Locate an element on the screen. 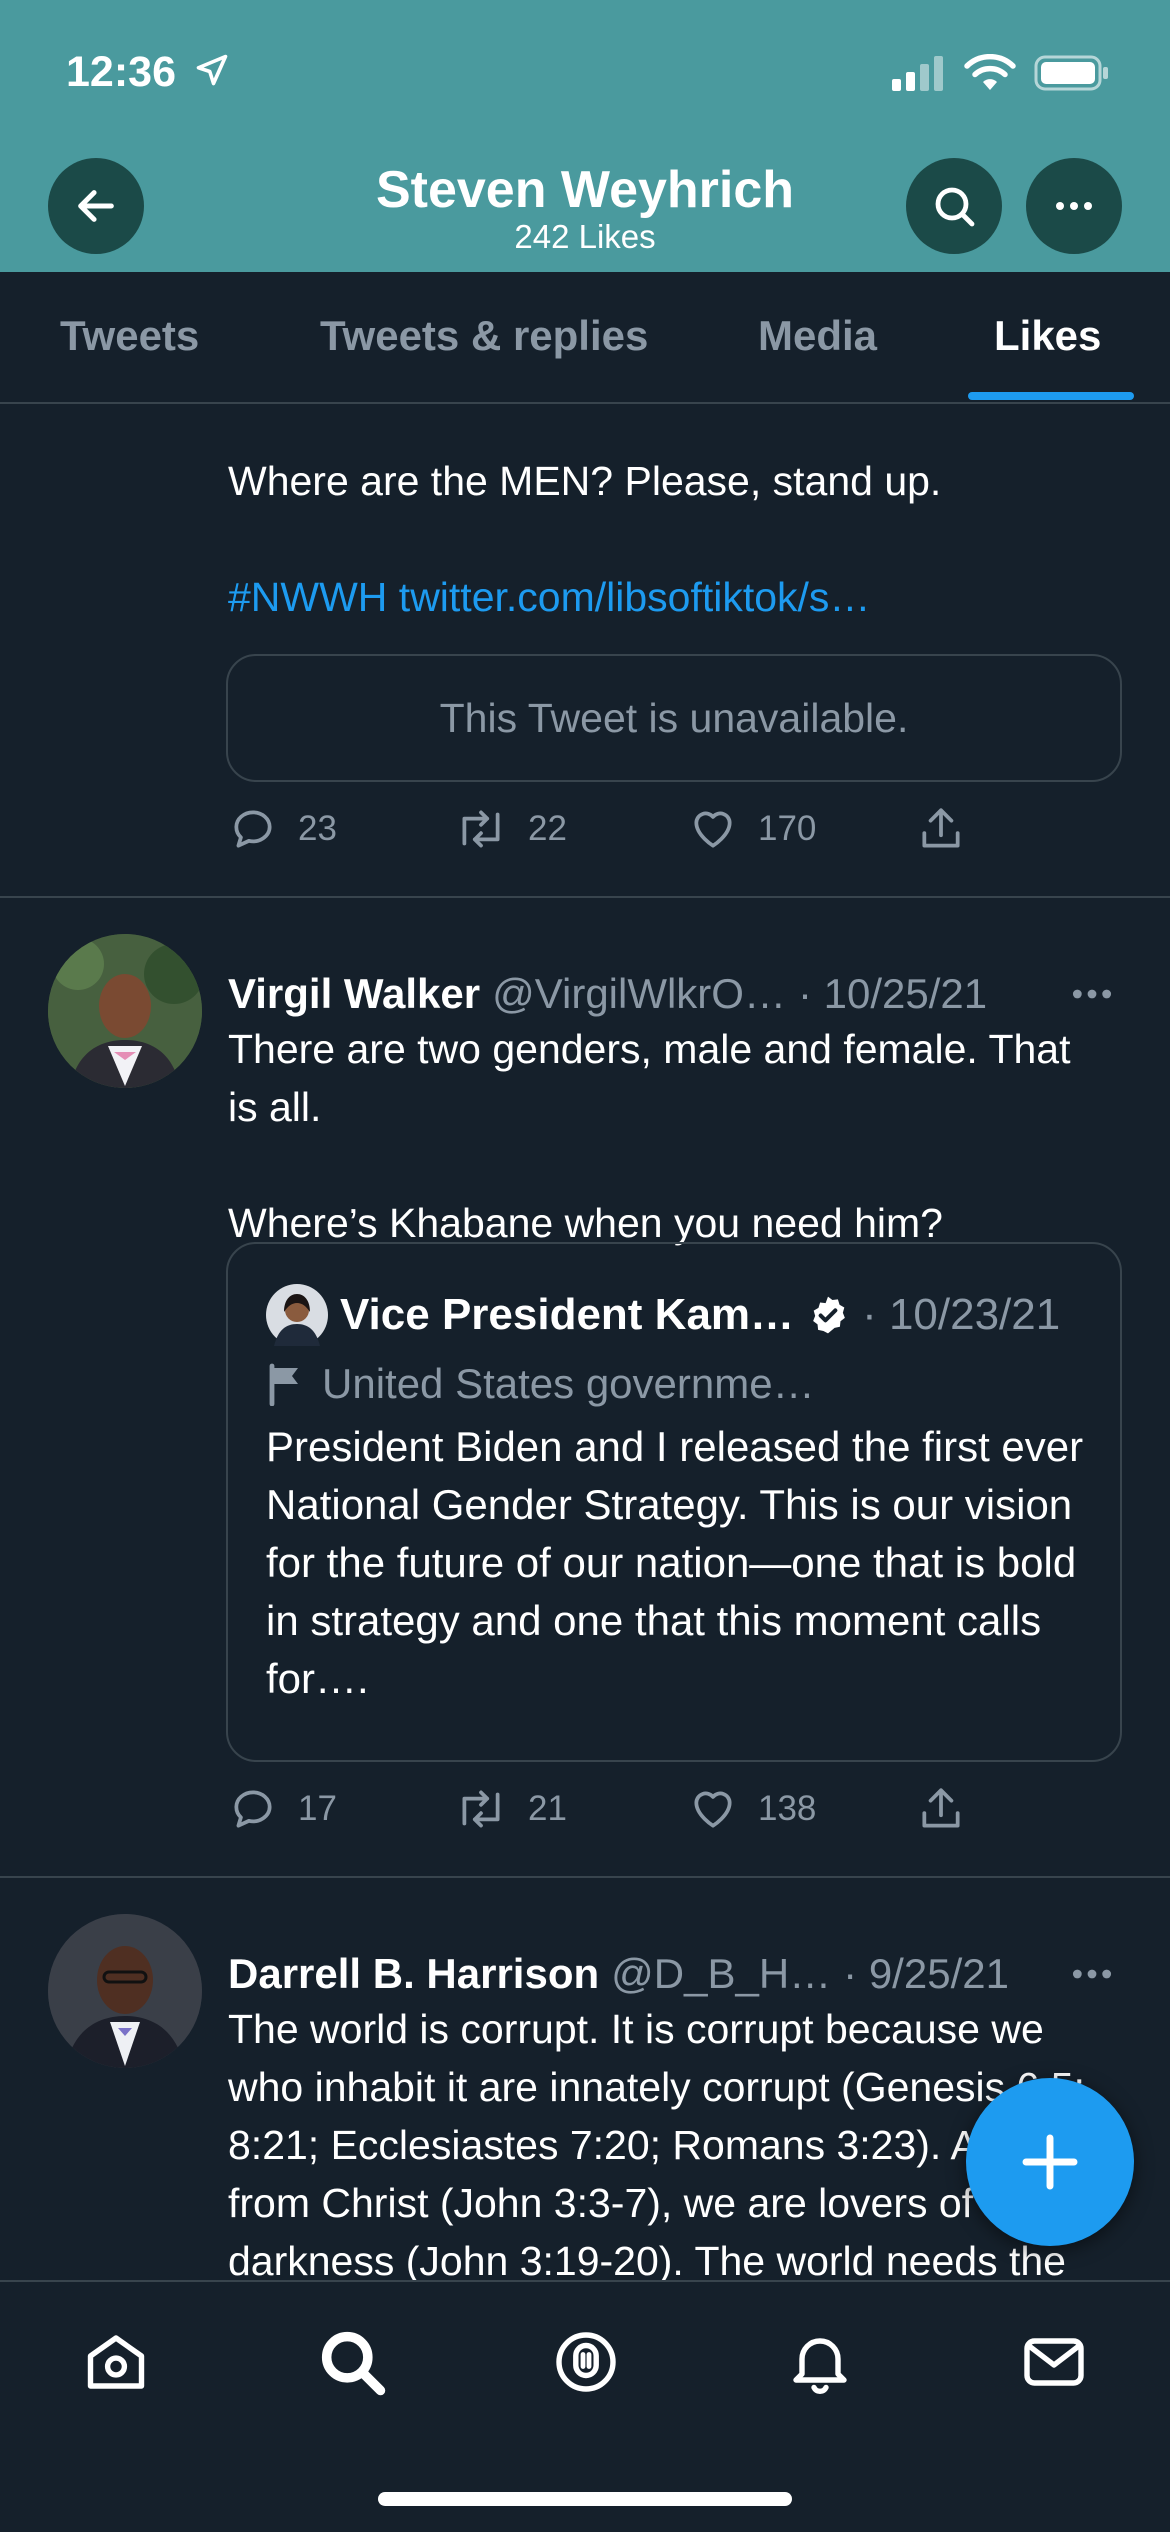 The height and width of the screenshot is (2532, 1170). retweet-count: 22 is located at coordinates (547, 828).